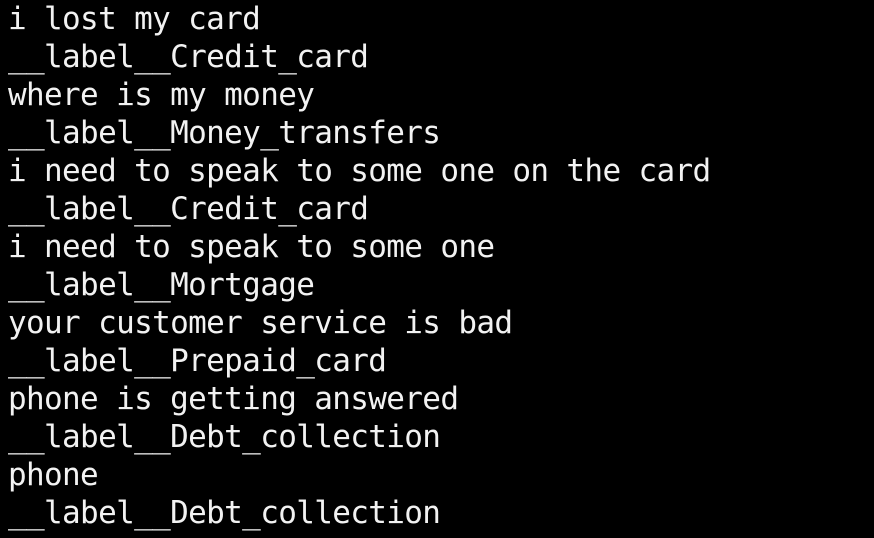 The image size is (874, 538). What do you see at coordinates (260, 323) in the screenshot?
I see `output-text-line: your customer service is bad` at bounding box center [260, 323].